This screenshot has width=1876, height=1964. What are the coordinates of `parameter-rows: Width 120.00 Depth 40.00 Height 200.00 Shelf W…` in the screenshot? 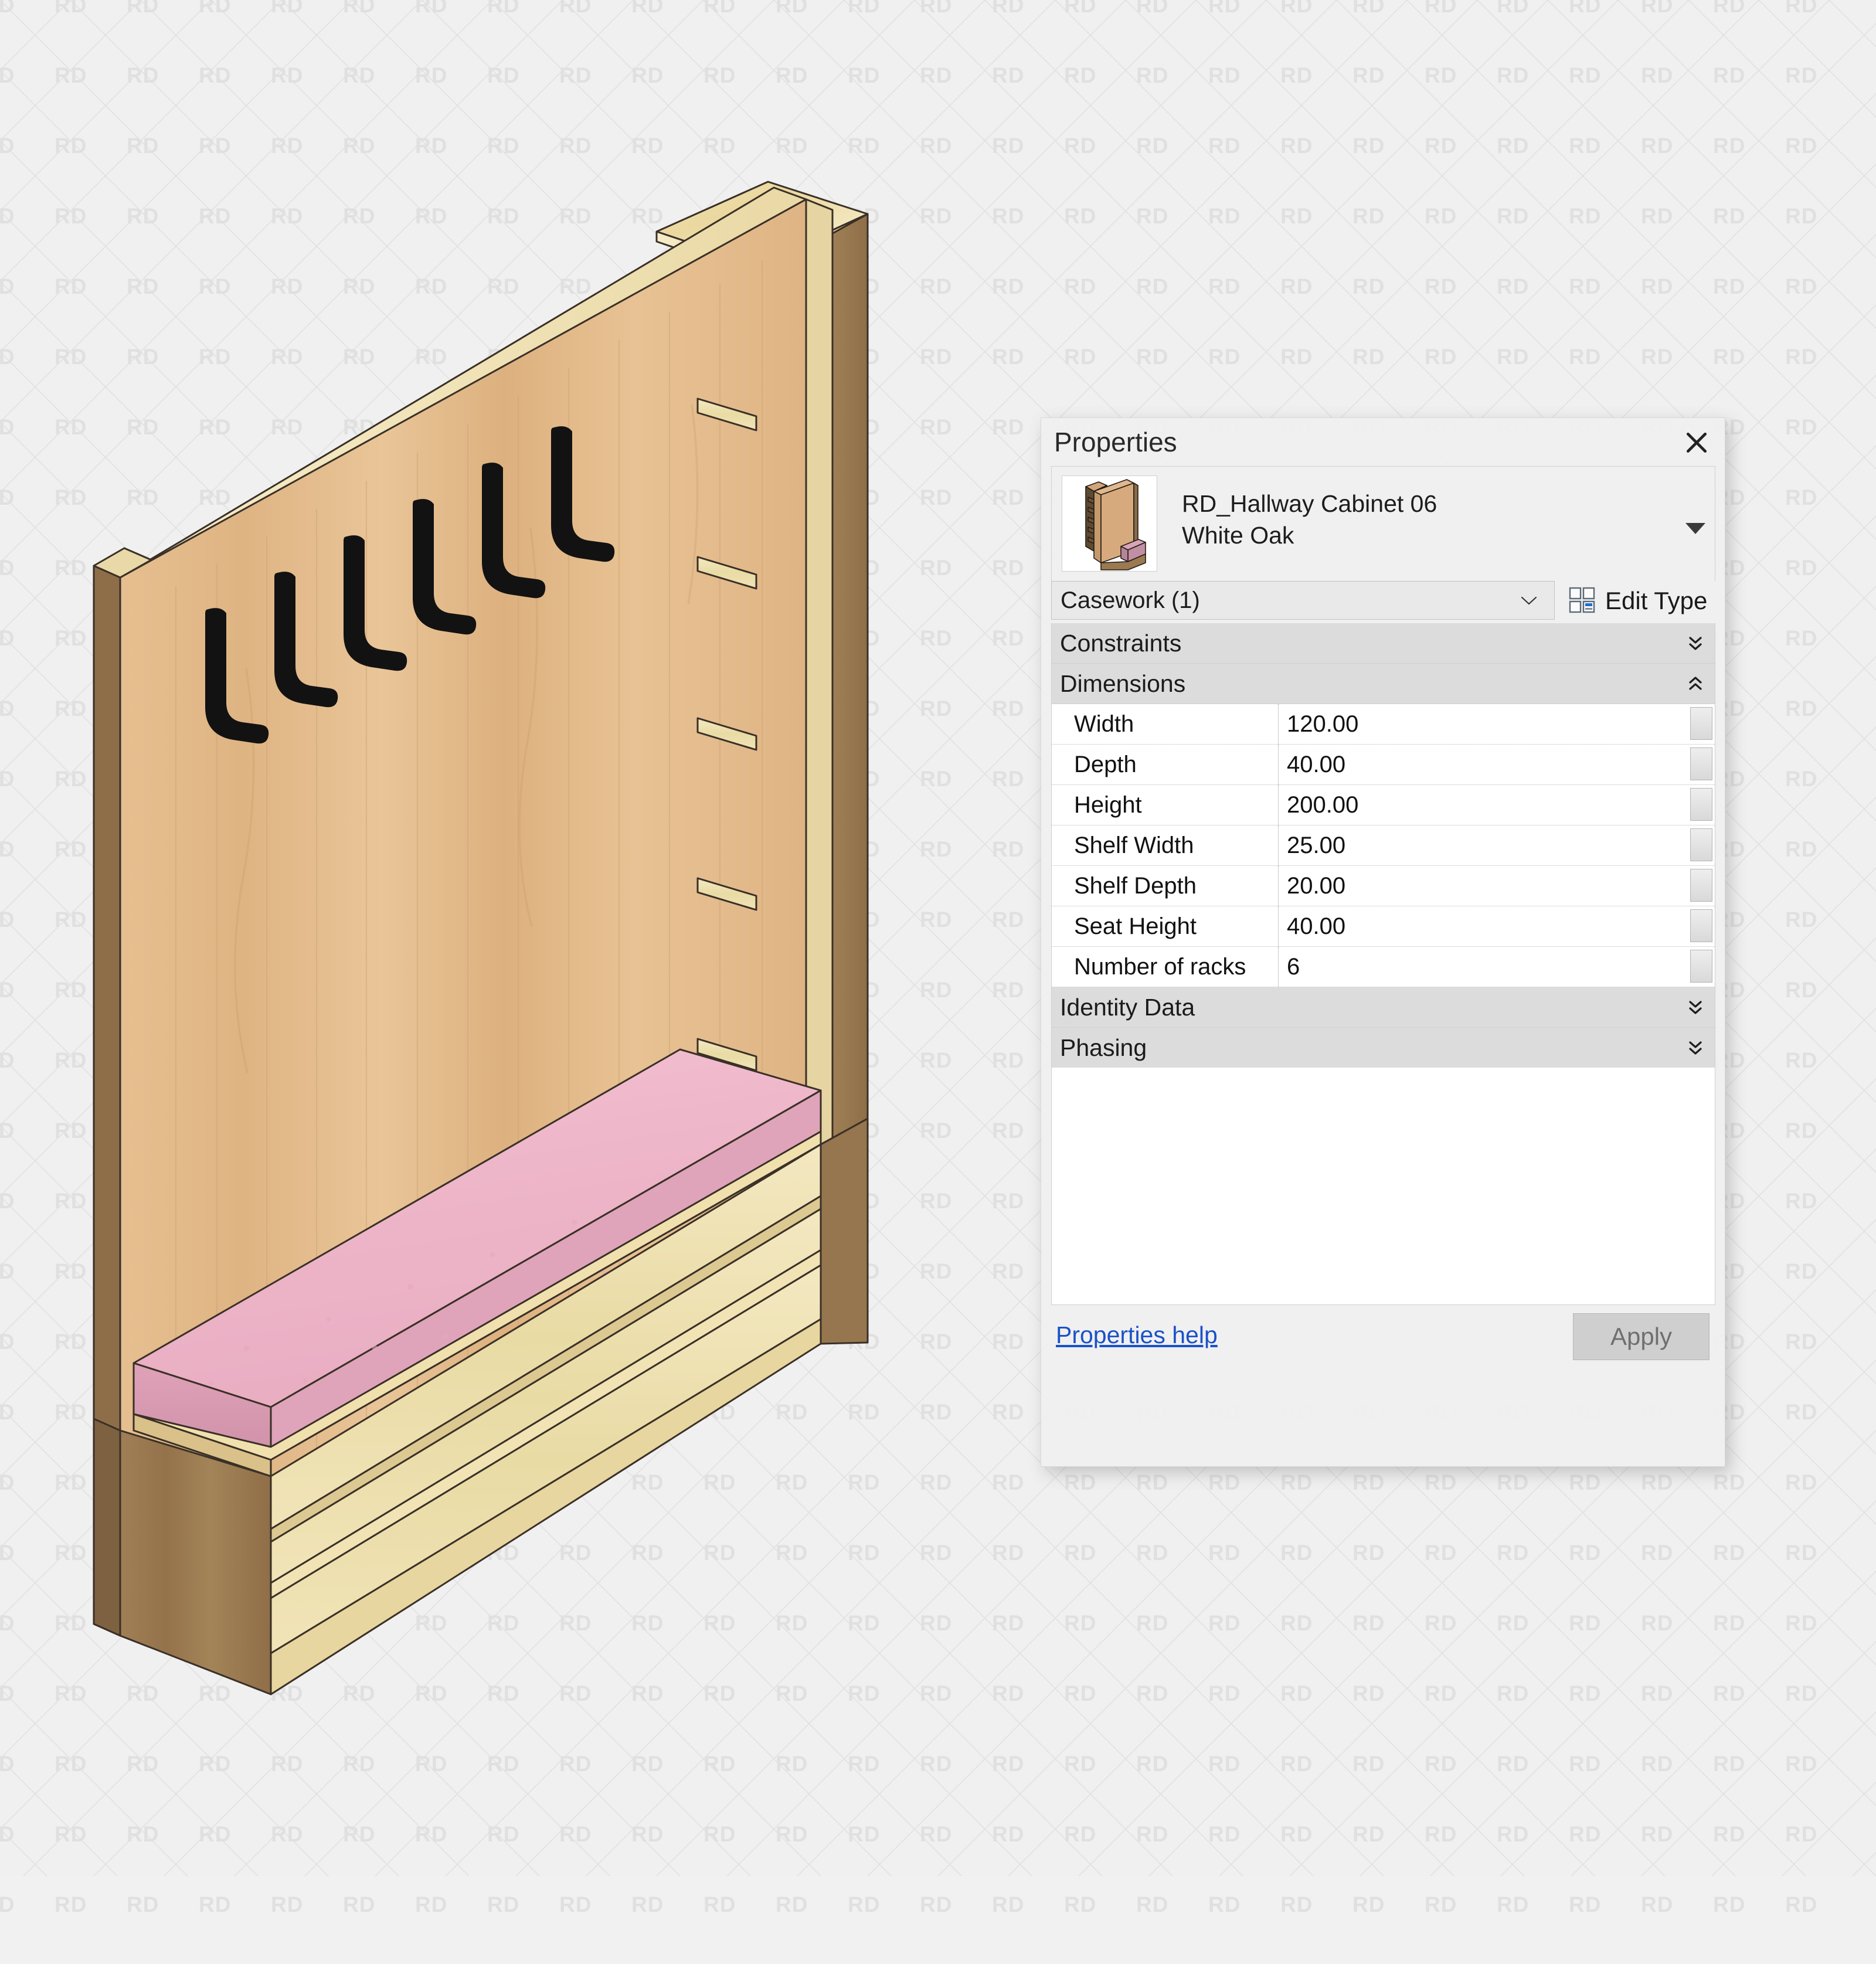 It's located at (1383, 845).